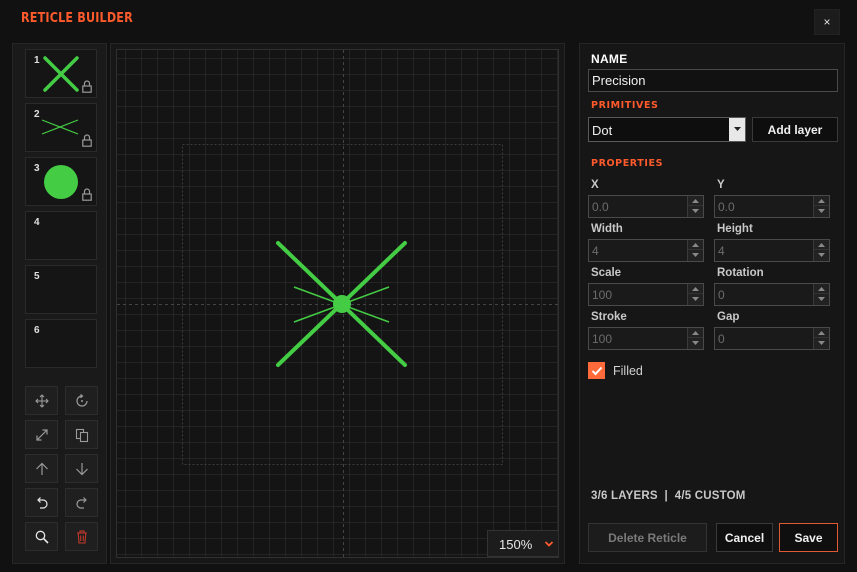 The width and height of the screenshot is (857, 572). I want to click on move-icon, so click(41, 400).